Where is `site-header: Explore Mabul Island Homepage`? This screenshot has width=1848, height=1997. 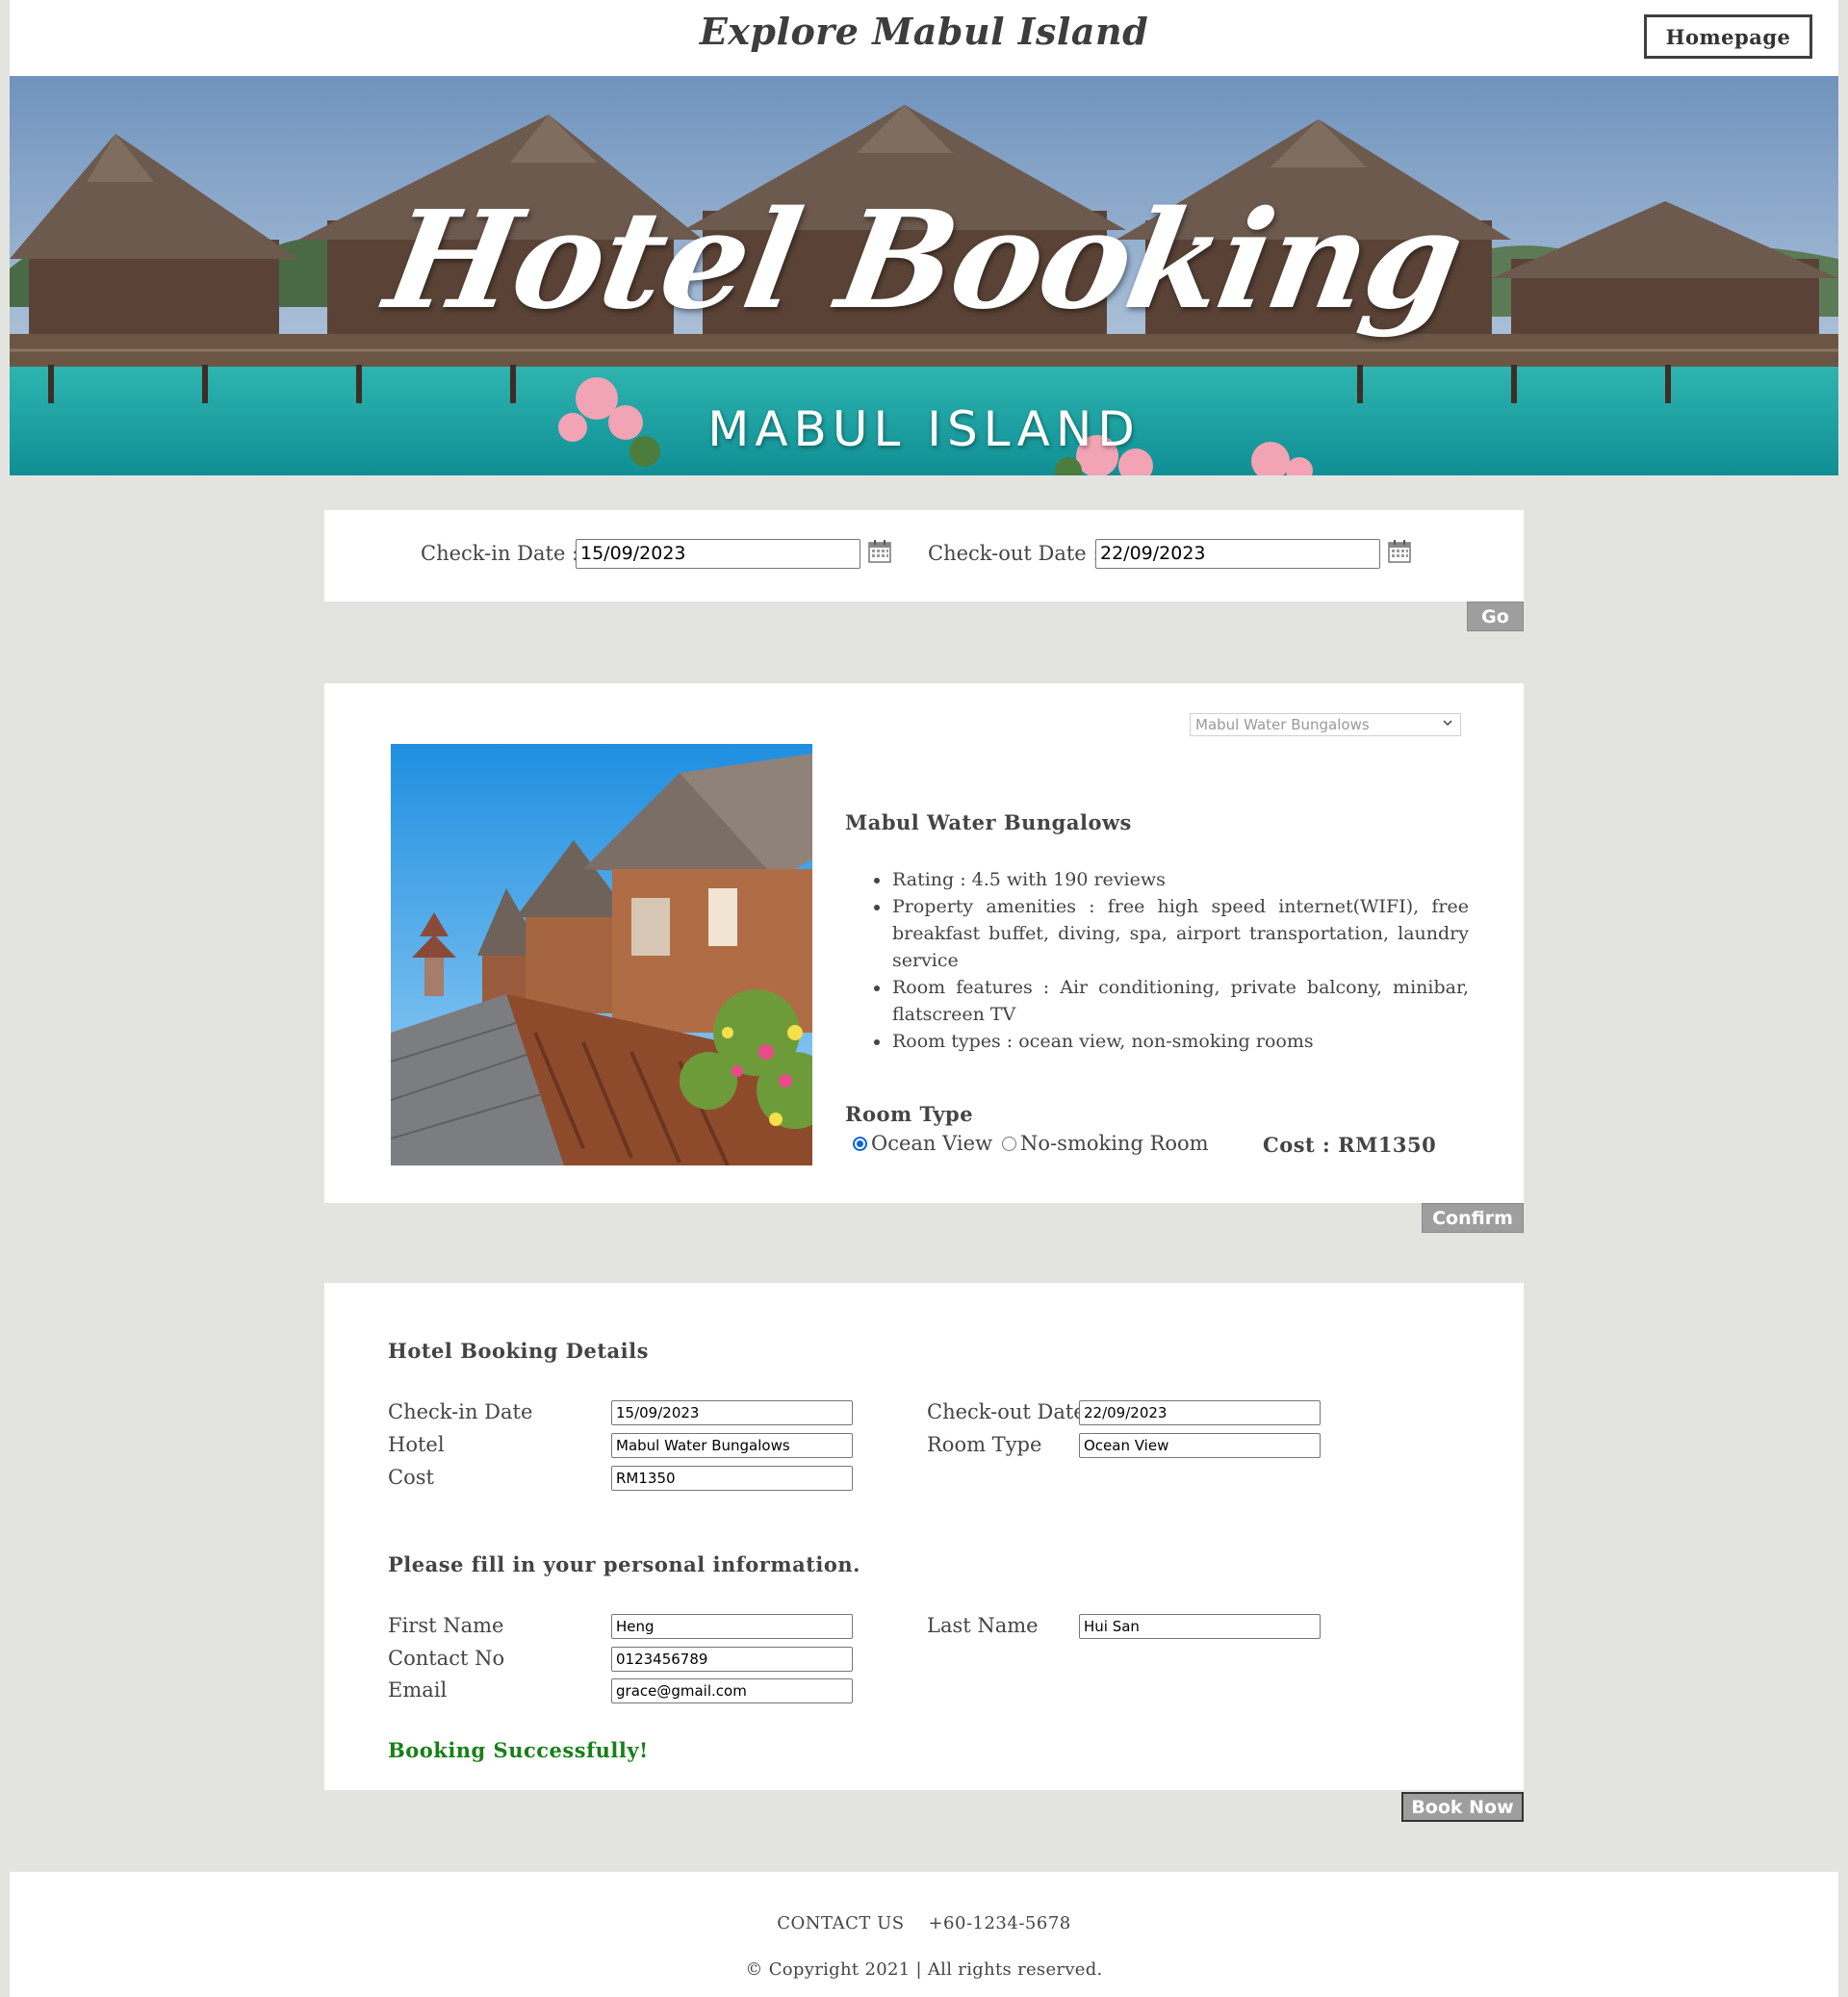 site-header: Explore Mabul Island Homepage is located at coordinates (924, 38).